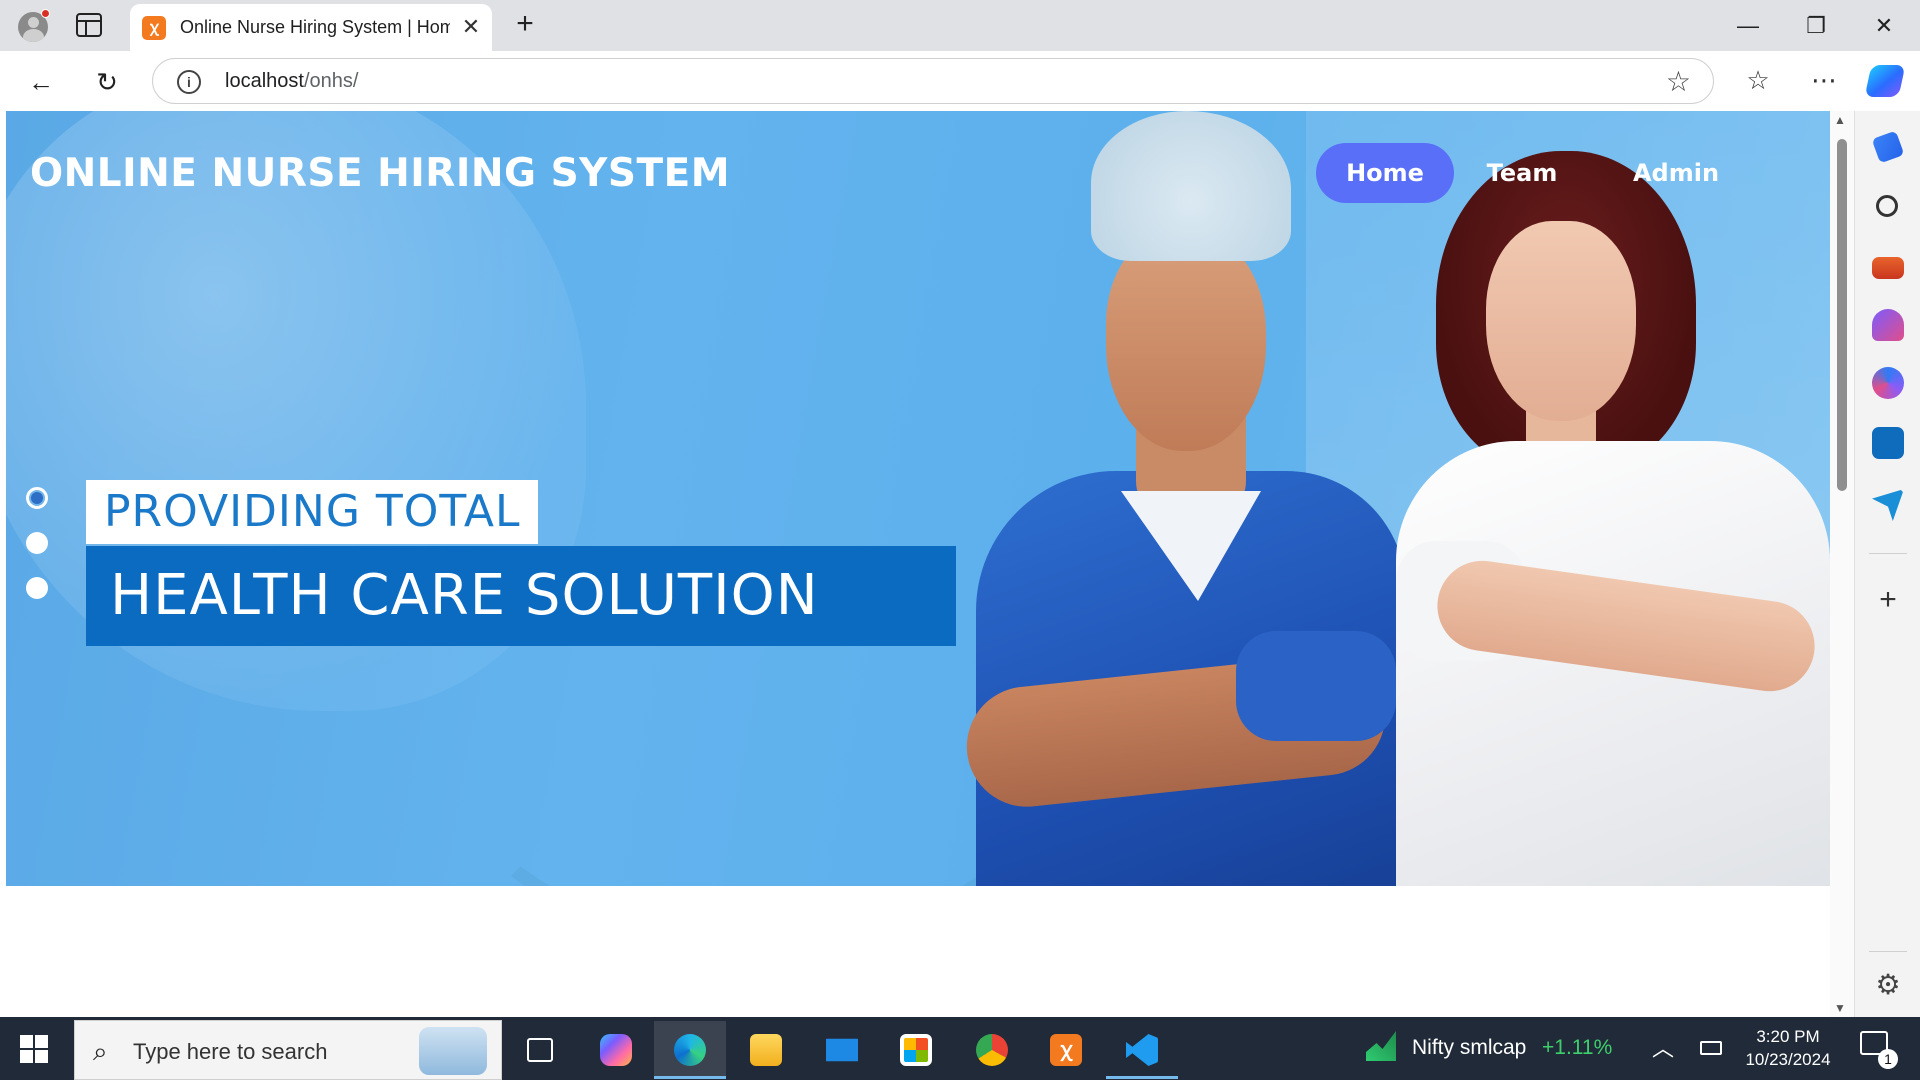 The image size is (1920, 1080). I want to click on taskbar-search-placeholder: Type here to search, so click(230, 1051).